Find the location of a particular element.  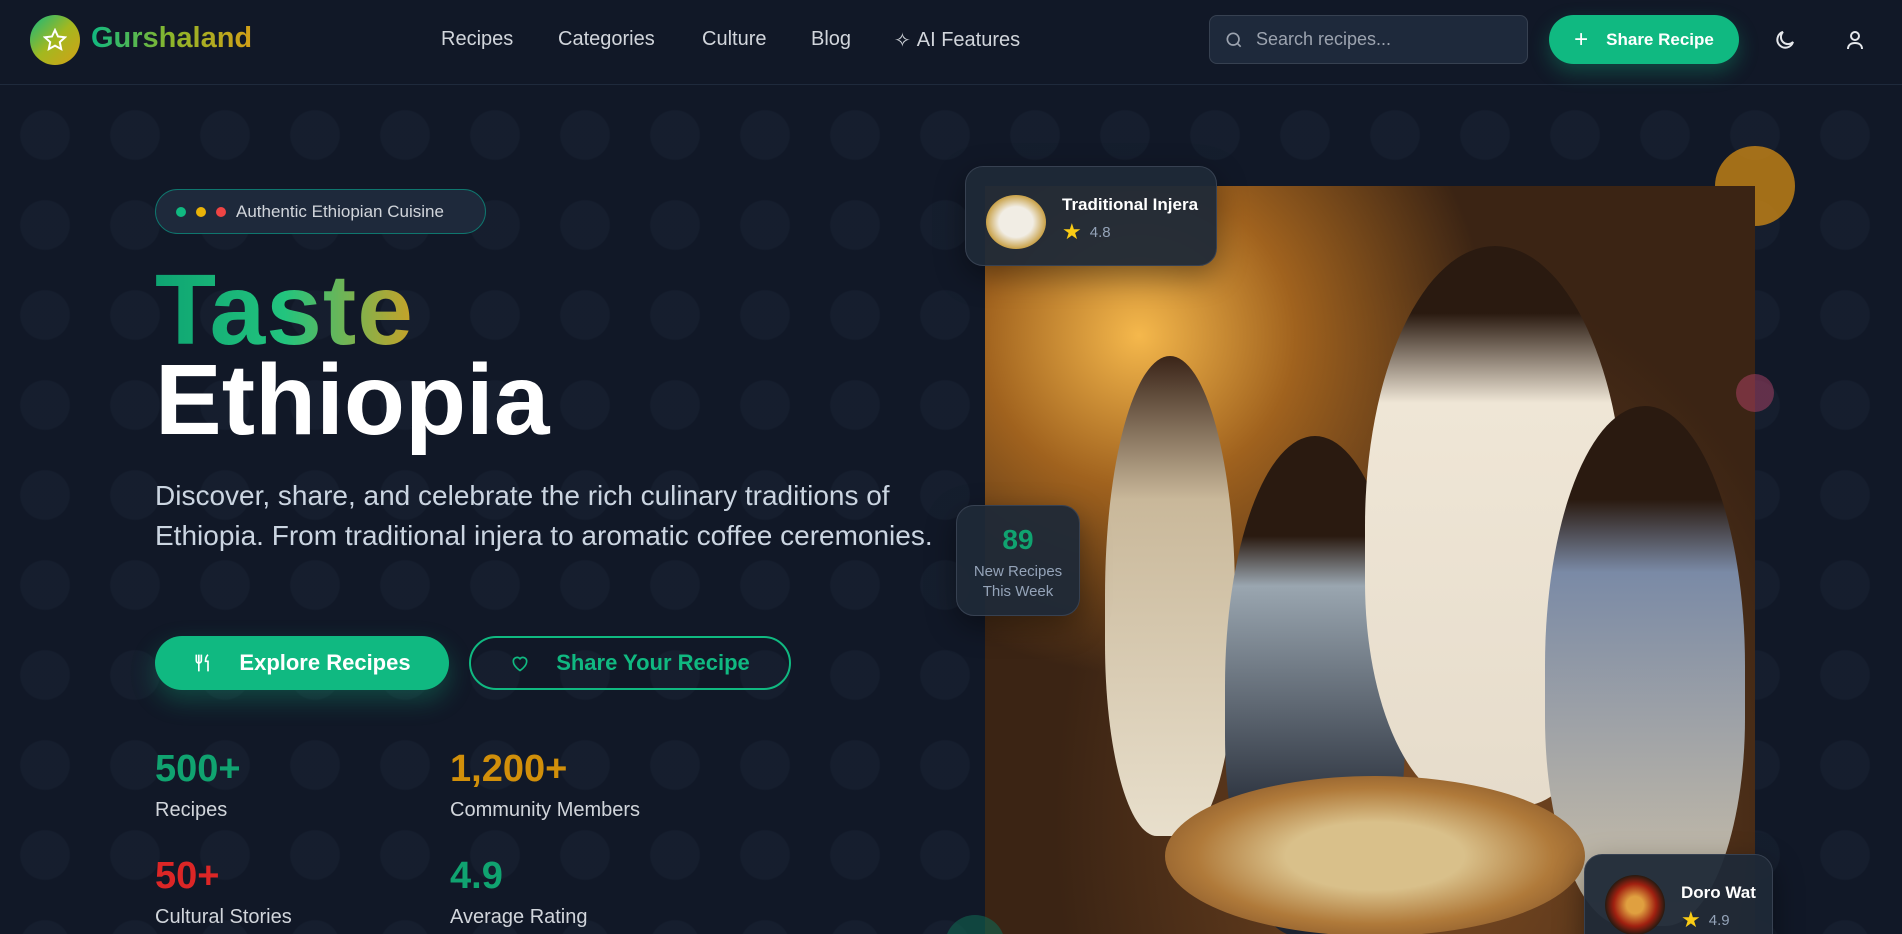

cuisine-badge: Authentic Ethiopian Cuisine is located at coordinates (320, 211).